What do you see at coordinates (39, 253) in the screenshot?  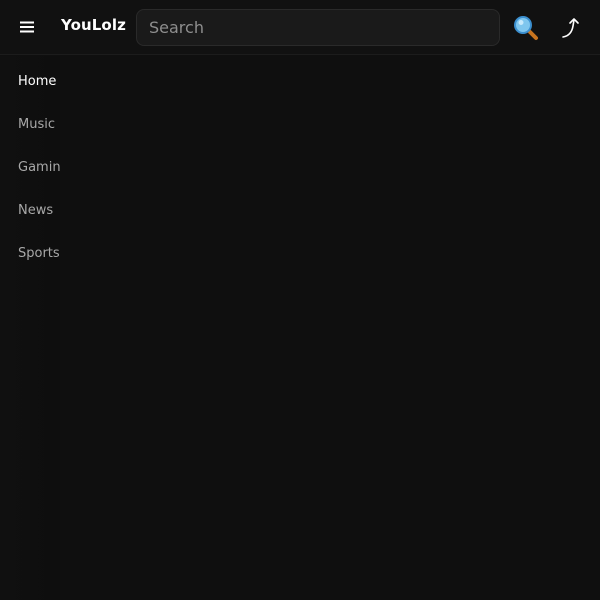 I see `sidebar-item-sports: Sports` at bounding box center [39, 253].